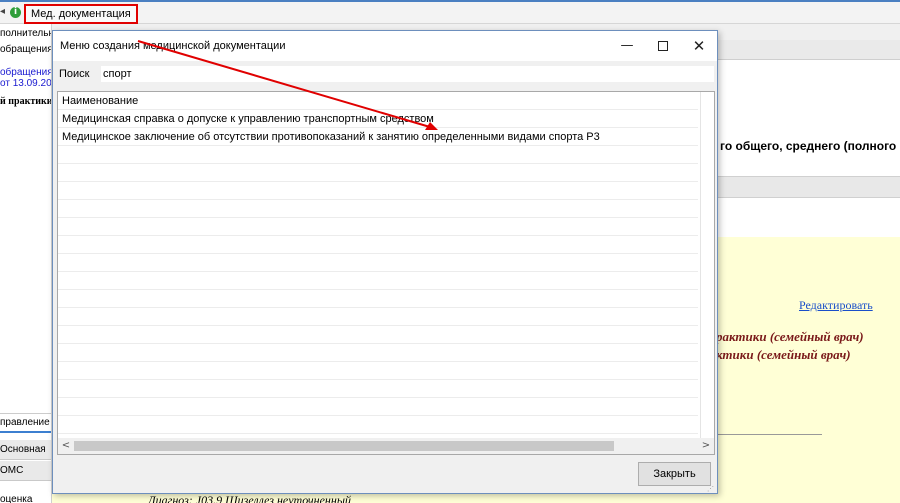 Image resolution: width=900 pixels, height=503 pixels. What do you see at coordinates (808, 146) in the screenshot?
I see `background-title-fragment: го общего, среднего (полного` at bounding box center [808, 146].